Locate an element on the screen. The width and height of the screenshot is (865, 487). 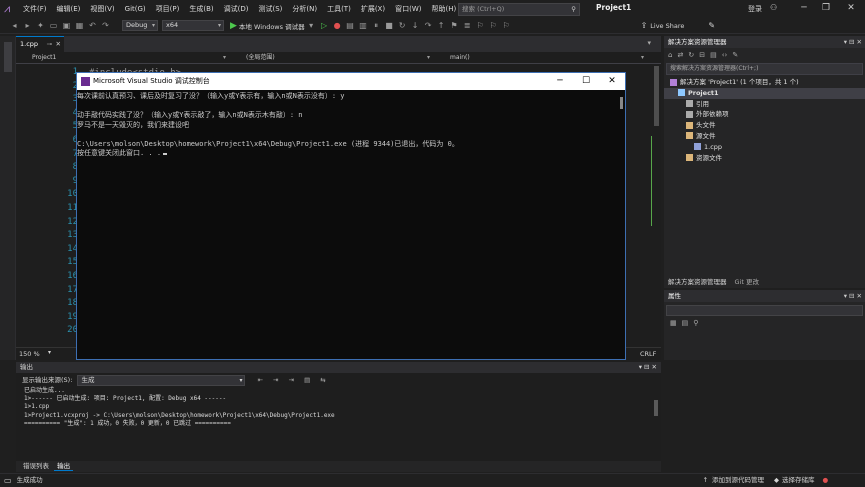
menu-item: 工具(T) is located at coordinates (339, 9).